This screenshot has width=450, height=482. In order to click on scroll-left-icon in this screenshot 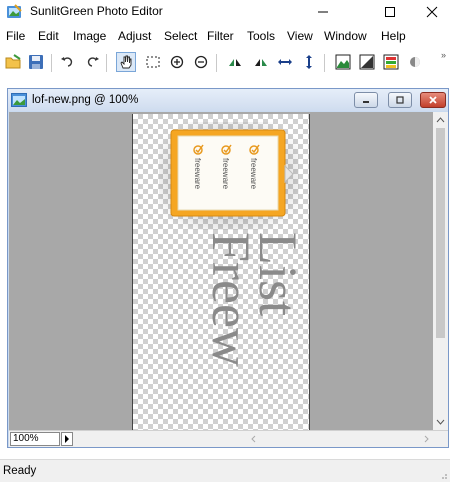, I will do `click(253, 439)`.